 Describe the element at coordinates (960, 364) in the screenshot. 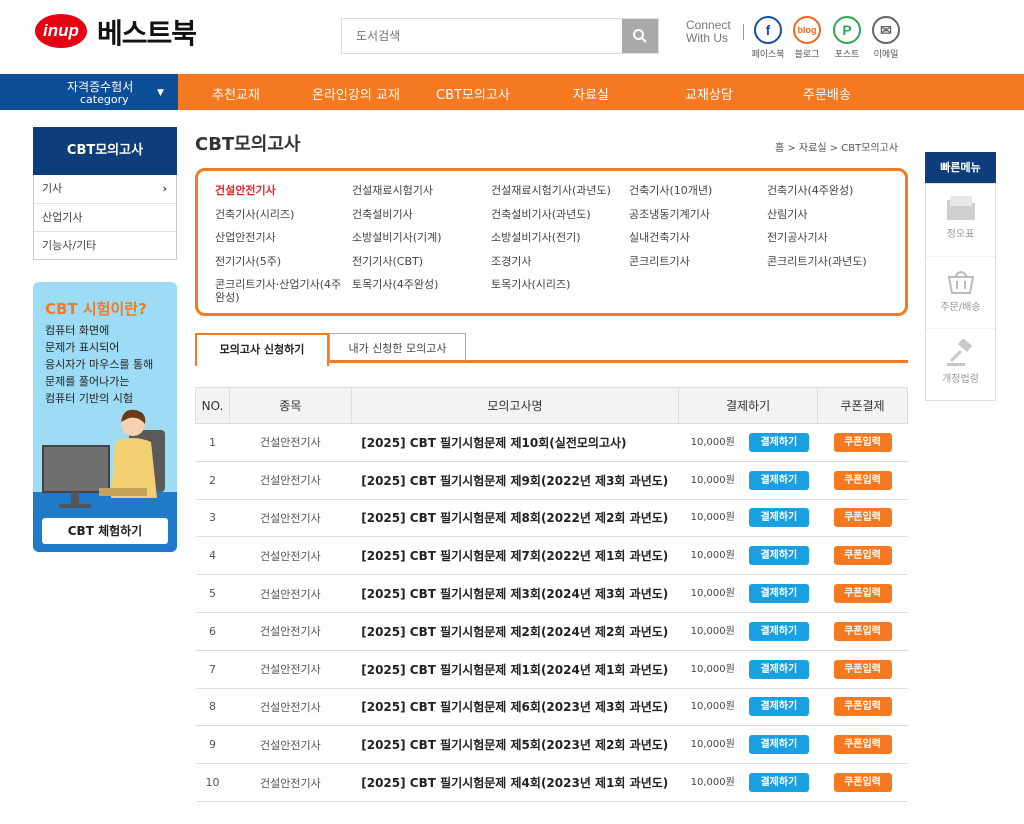

I see `quick-item-law: 개정법령` at that location.